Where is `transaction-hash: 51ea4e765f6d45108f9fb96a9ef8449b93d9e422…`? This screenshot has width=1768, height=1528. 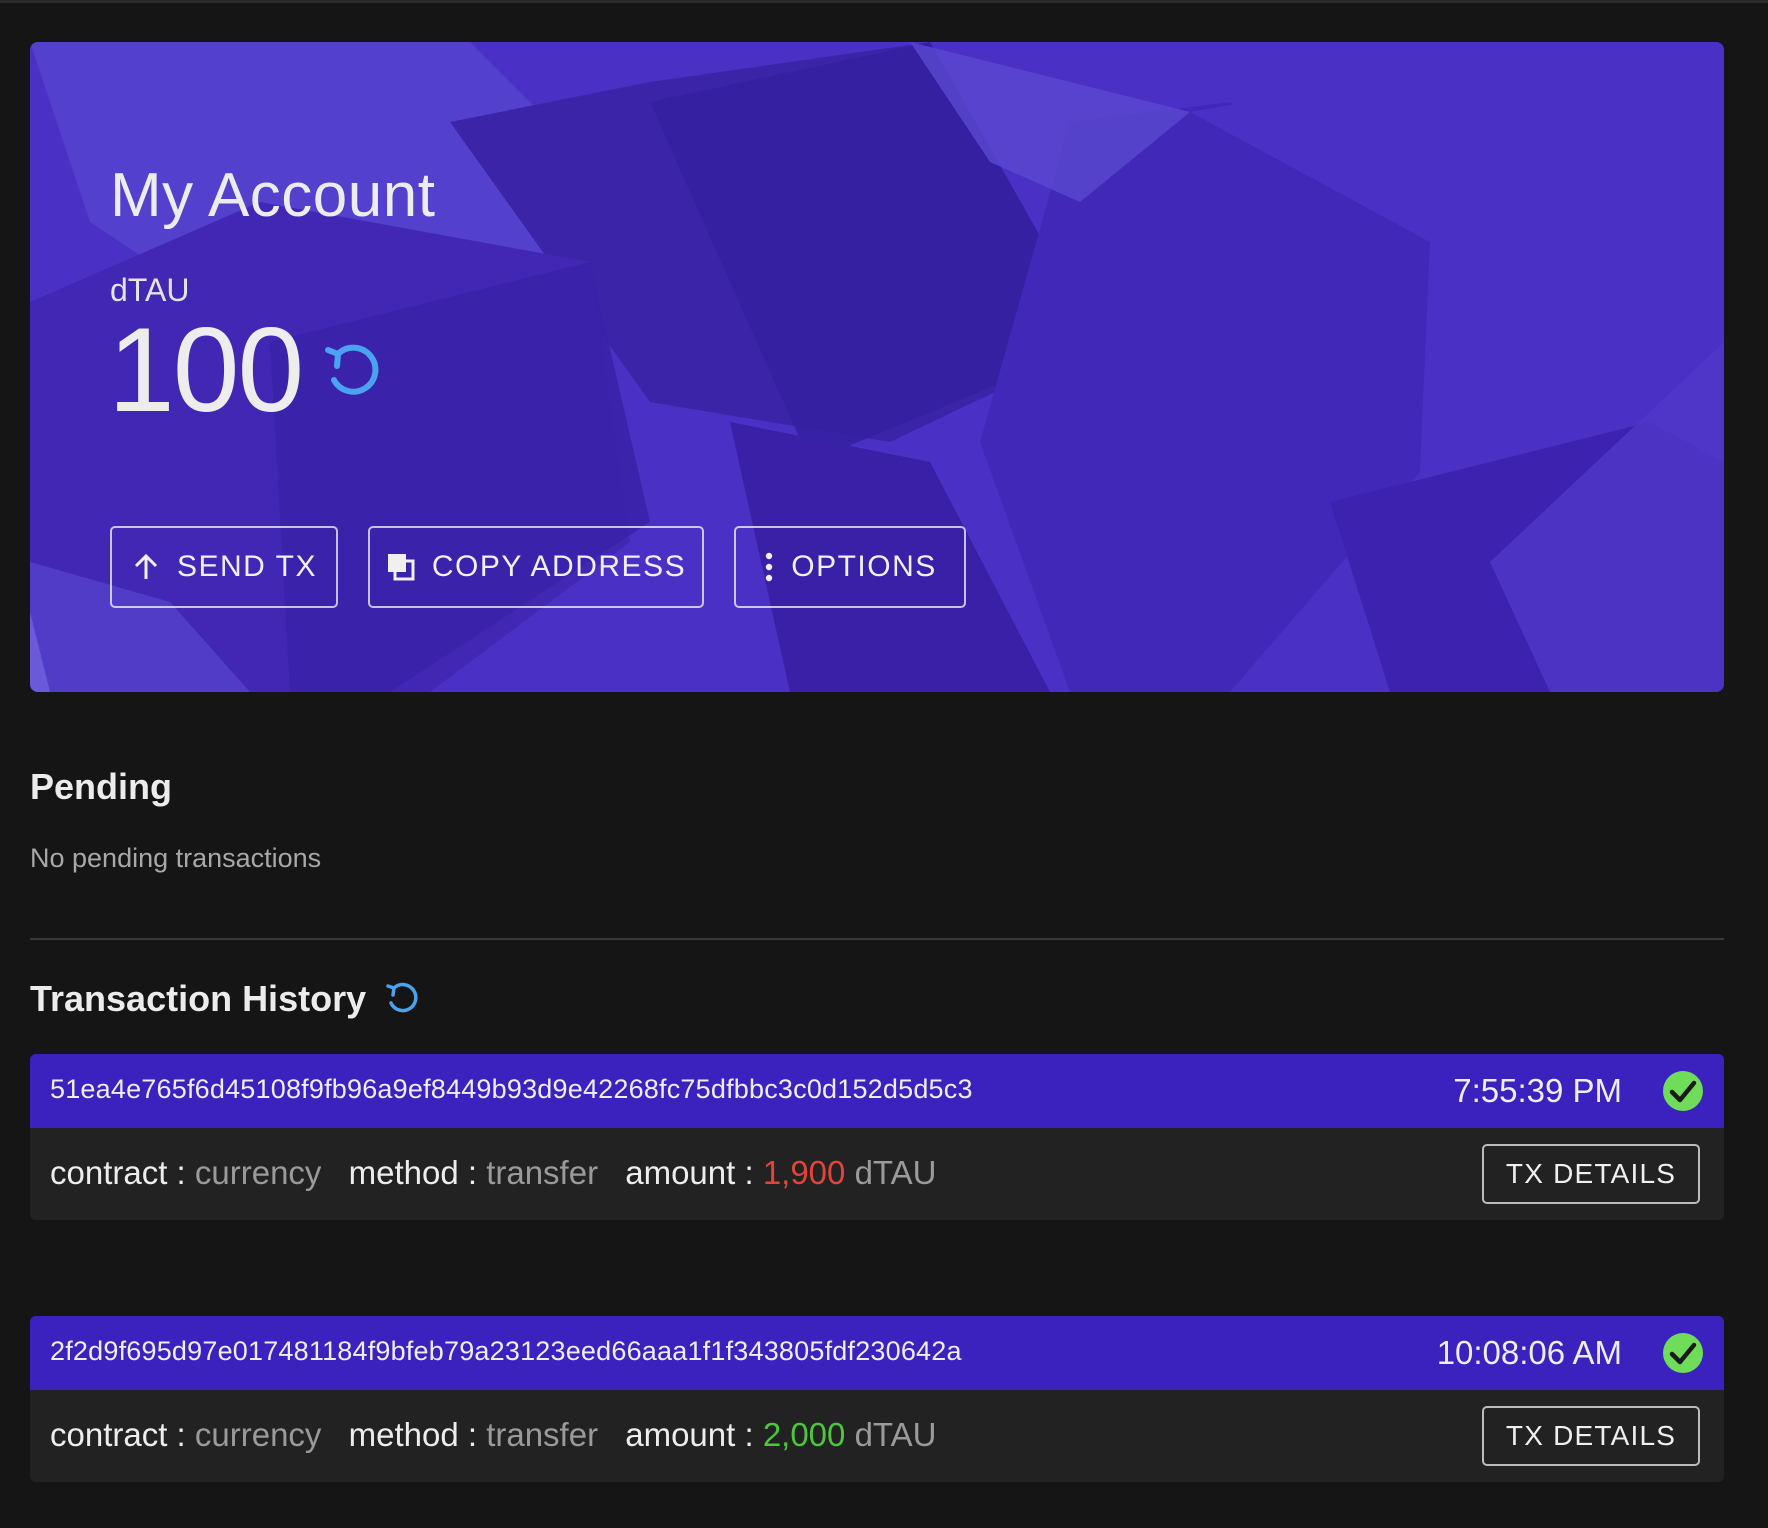 transaction-hash: 51ea4e765f6d45108f9fb96a9ef8449b93d9e422… is located at coordinates (511, 1089).